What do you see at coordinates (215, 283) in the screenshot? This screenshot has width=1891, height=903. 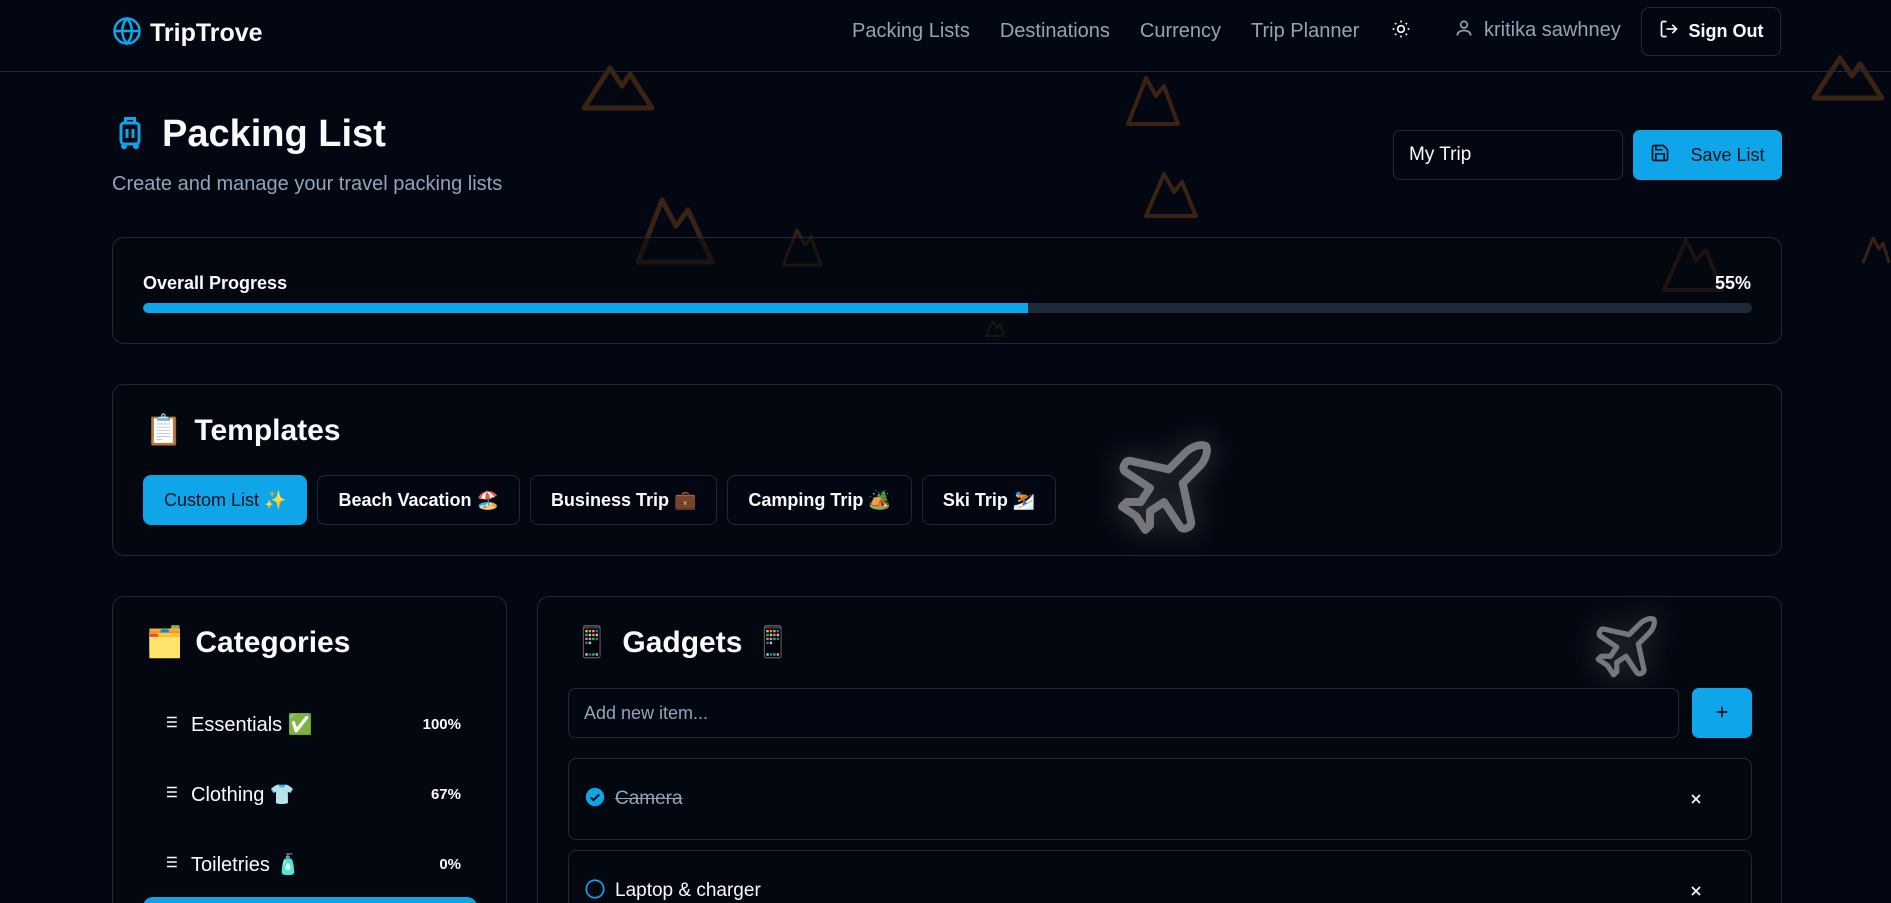 I see `progress-label: Overall Progress` at bounding box center [215, 283].